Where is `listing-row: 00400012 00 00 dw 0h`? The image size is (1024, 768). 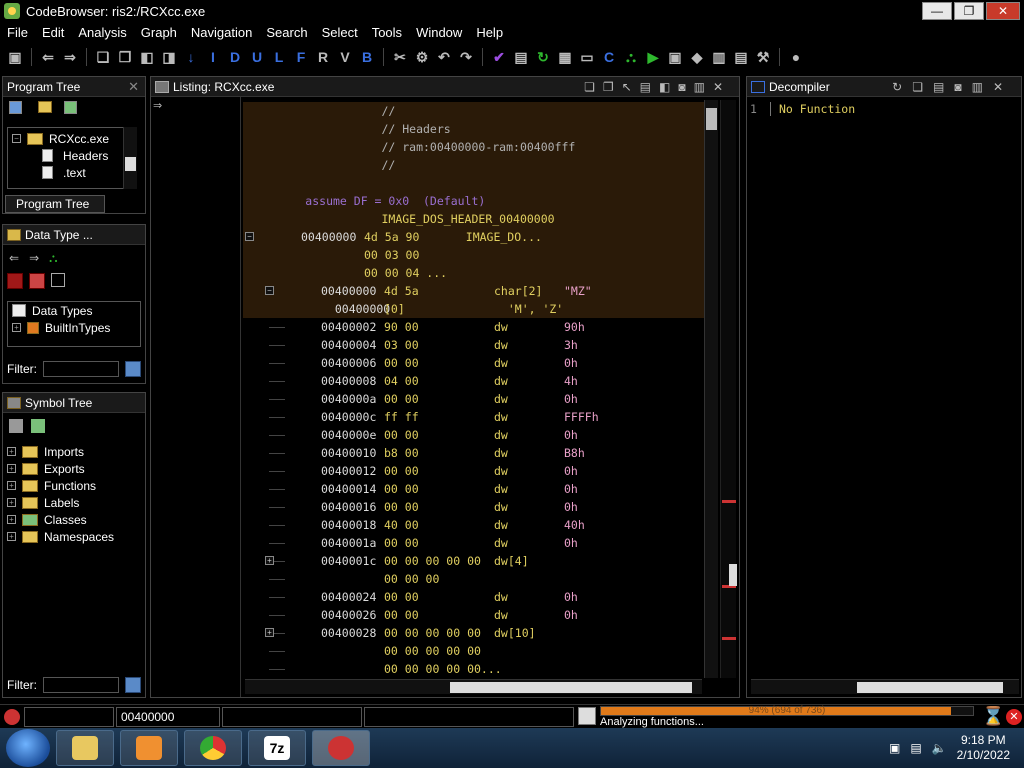 listing-row: 00400012 00 00 dw 0h is located at coordinates (480, 471).